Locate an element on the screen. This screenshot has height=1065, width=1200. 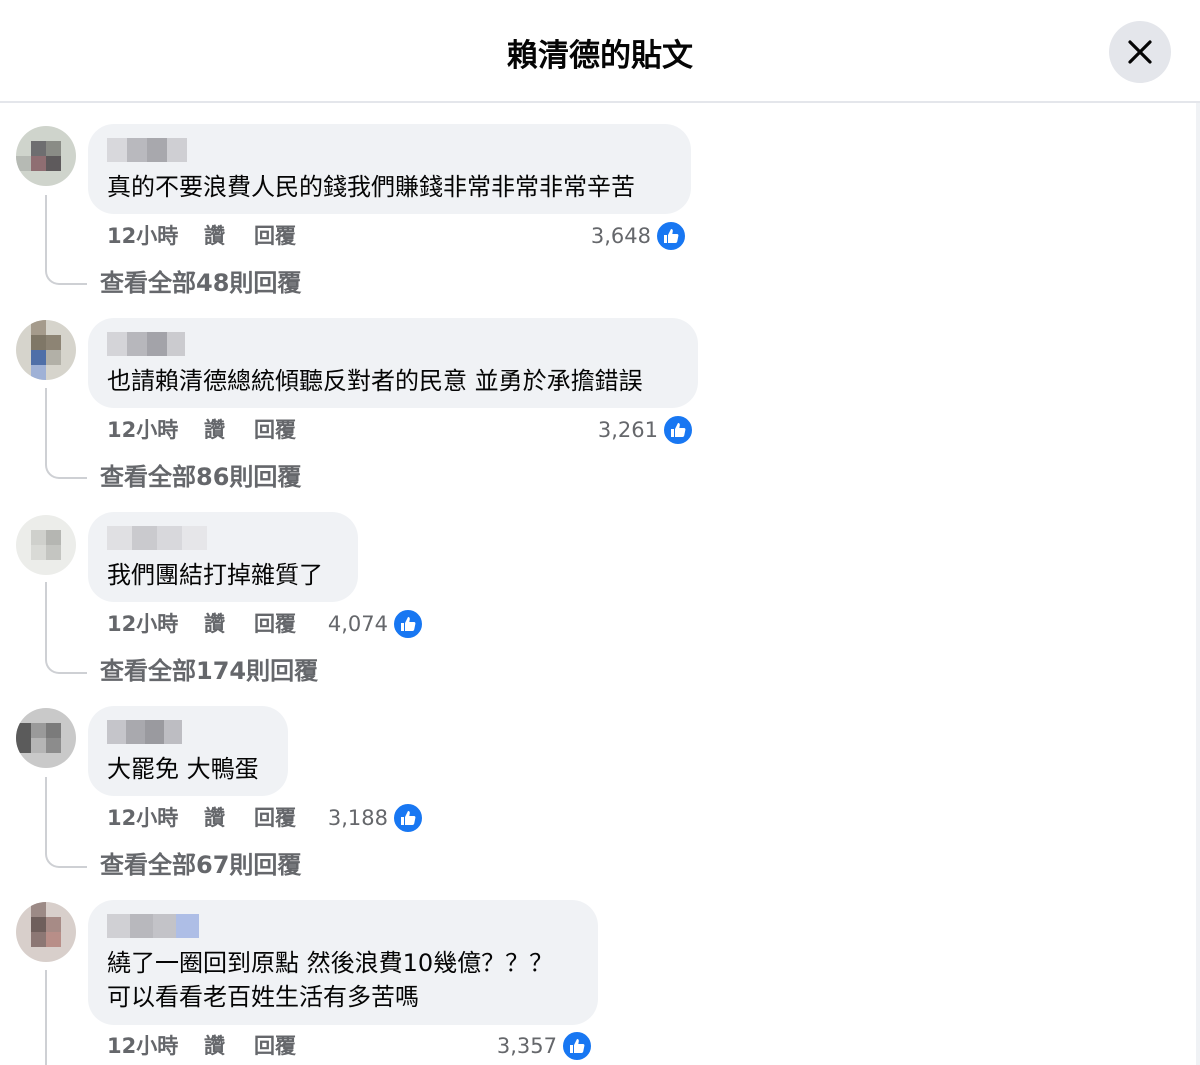
close-icon is located at coordinates (1140, 52).